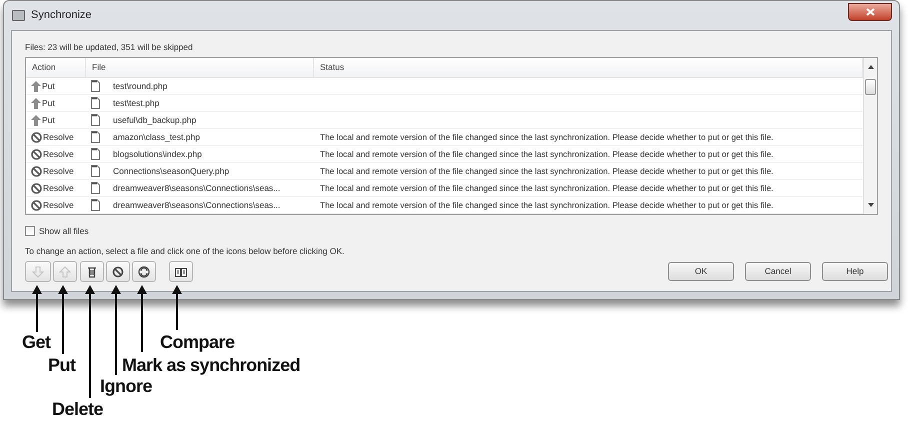 Image resolution: width=908 pixels, height=421 pixels. What do you see at coordinates (136, 103) in the screenshot?
I see `file-name: test\test.php` at bounding box center [136, 103].